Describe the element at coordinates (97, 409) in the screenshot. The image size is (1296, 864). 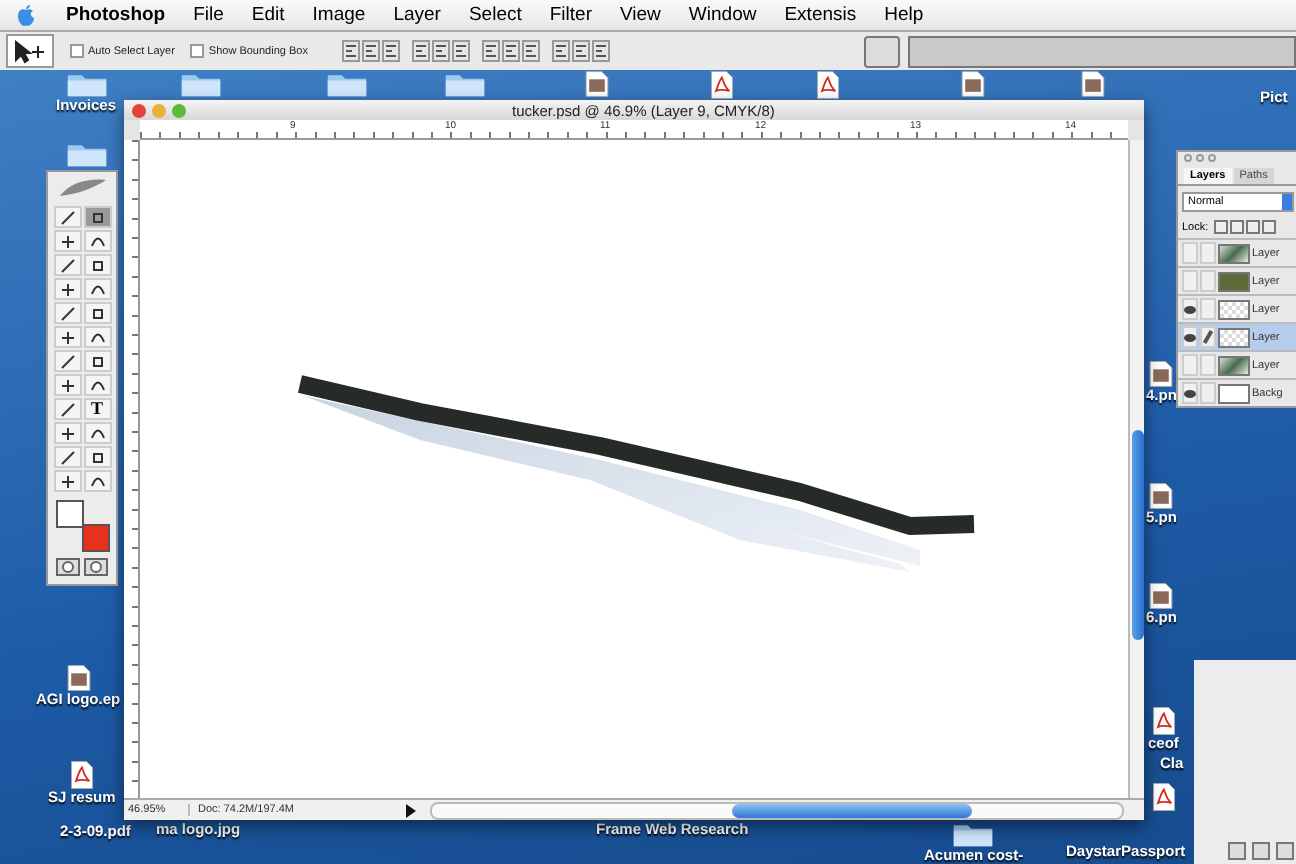
I see `tool-button: T` at that location.